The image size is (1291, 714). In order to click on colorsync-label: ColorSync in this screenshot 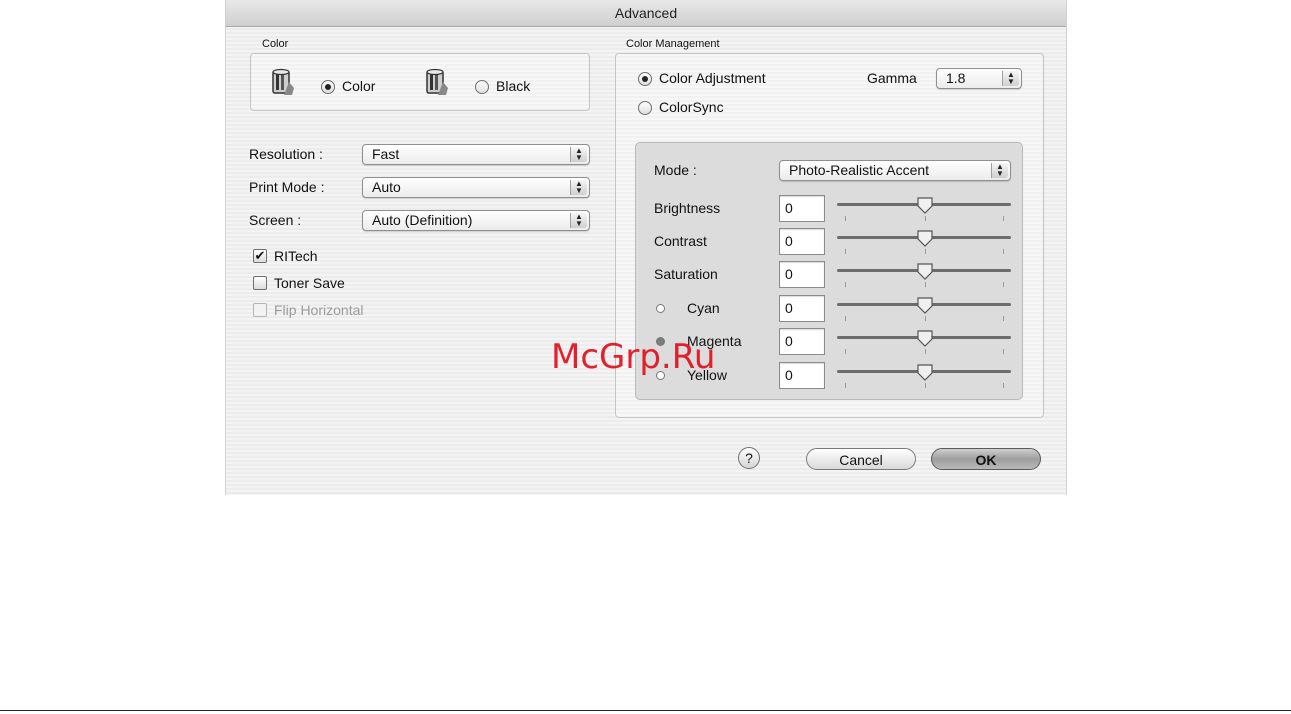, I will do `click(691, 107)`.